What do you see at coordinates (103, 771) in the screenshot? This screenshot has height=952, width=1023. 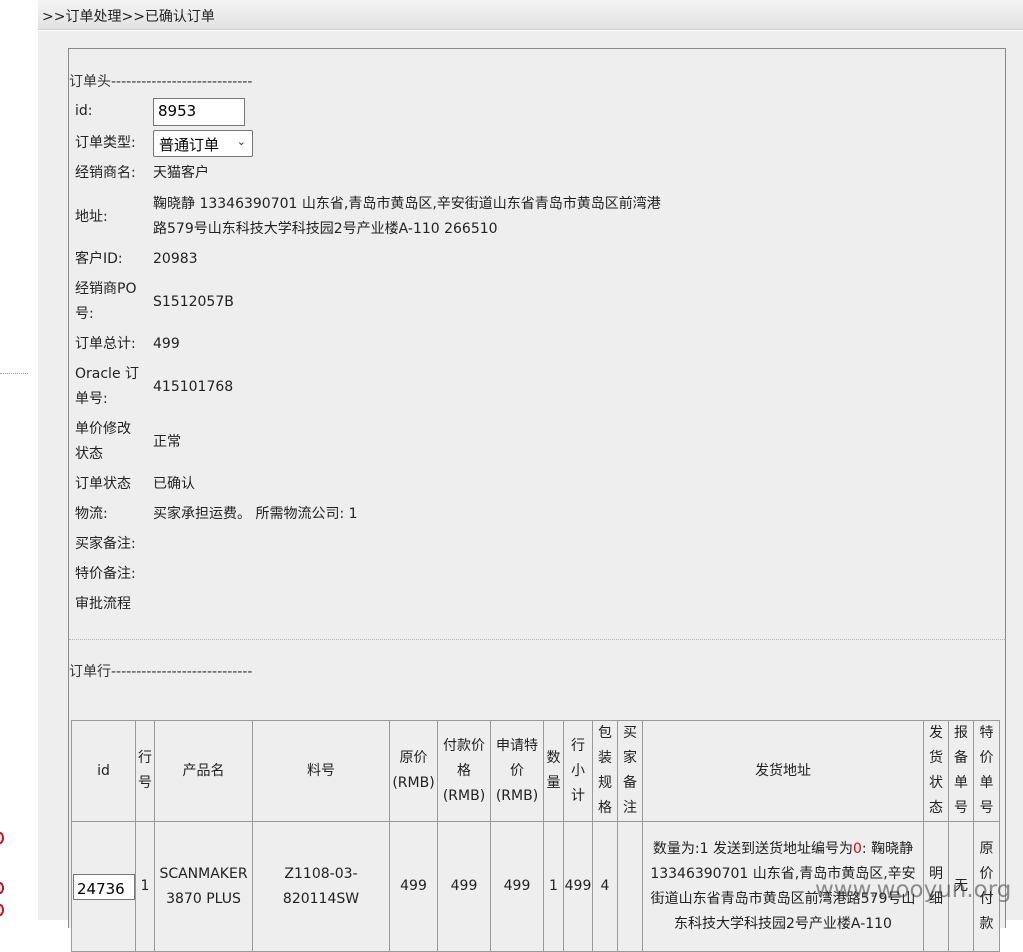 I see `col-header-id: id` at bounding box center [103, 771].